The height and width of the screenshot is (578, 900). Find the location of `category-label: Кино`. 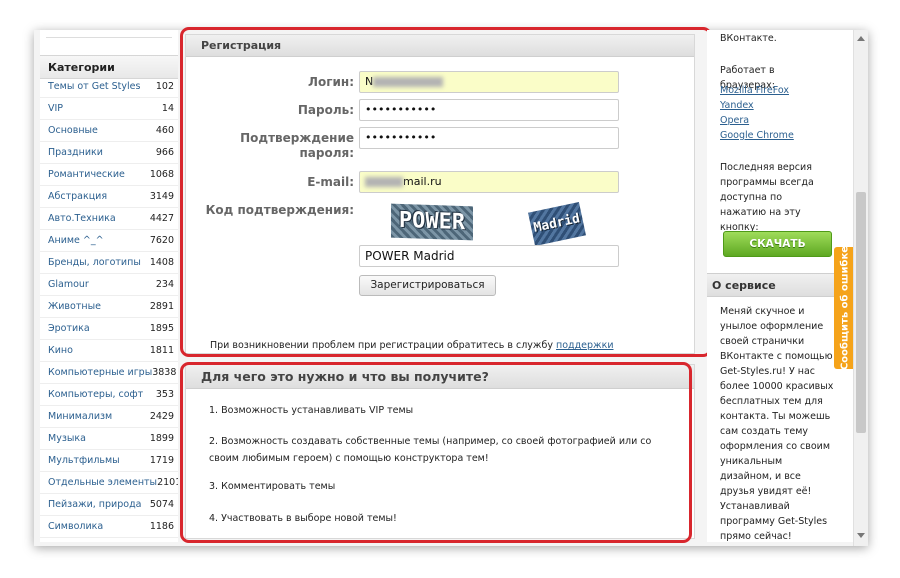

category-label: Кино is located at coordinates (60, 350).